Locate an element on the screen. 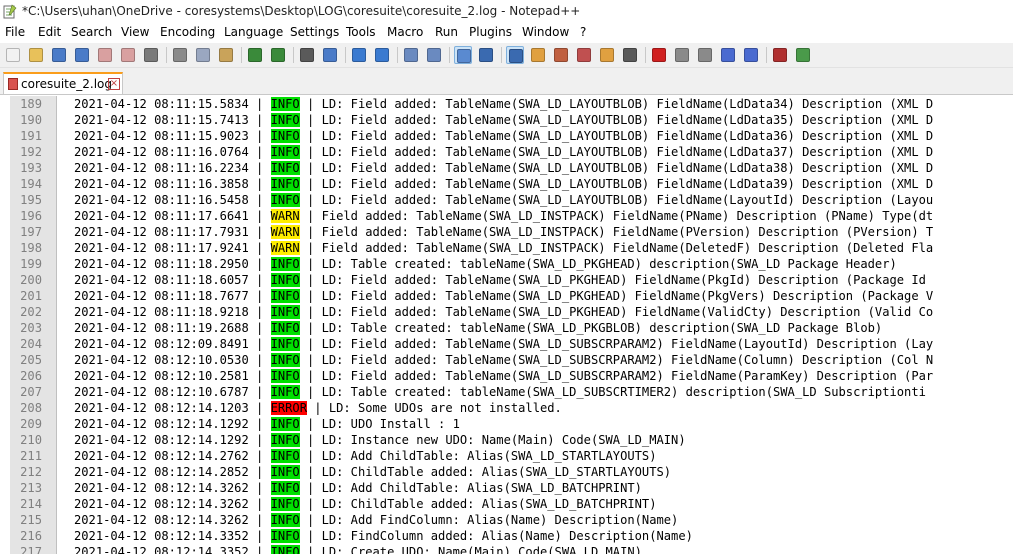  unsaved-file-icon is located at coordinates (13, 84).